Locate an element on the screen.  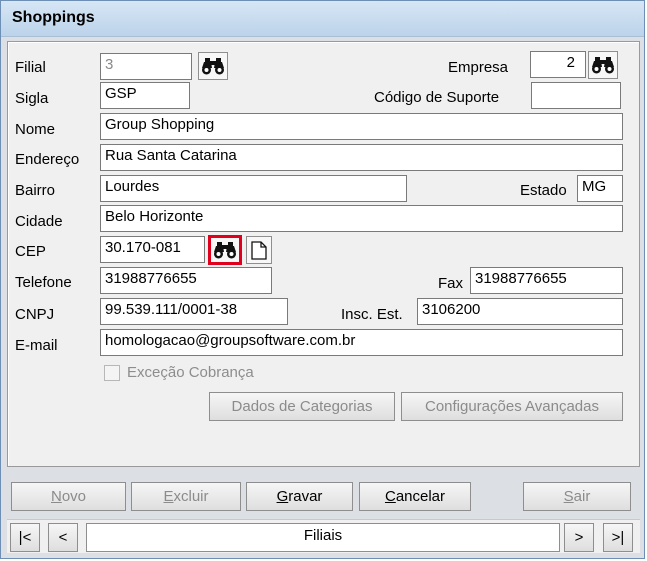
dados-categorias-button: Dados de Categorias is located at coordinates (302, 406).